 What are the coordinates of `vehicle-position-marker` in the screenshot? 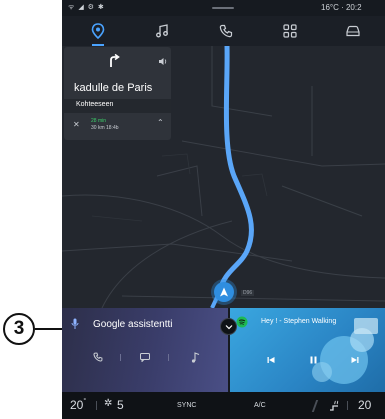 It's located at (224, 292).